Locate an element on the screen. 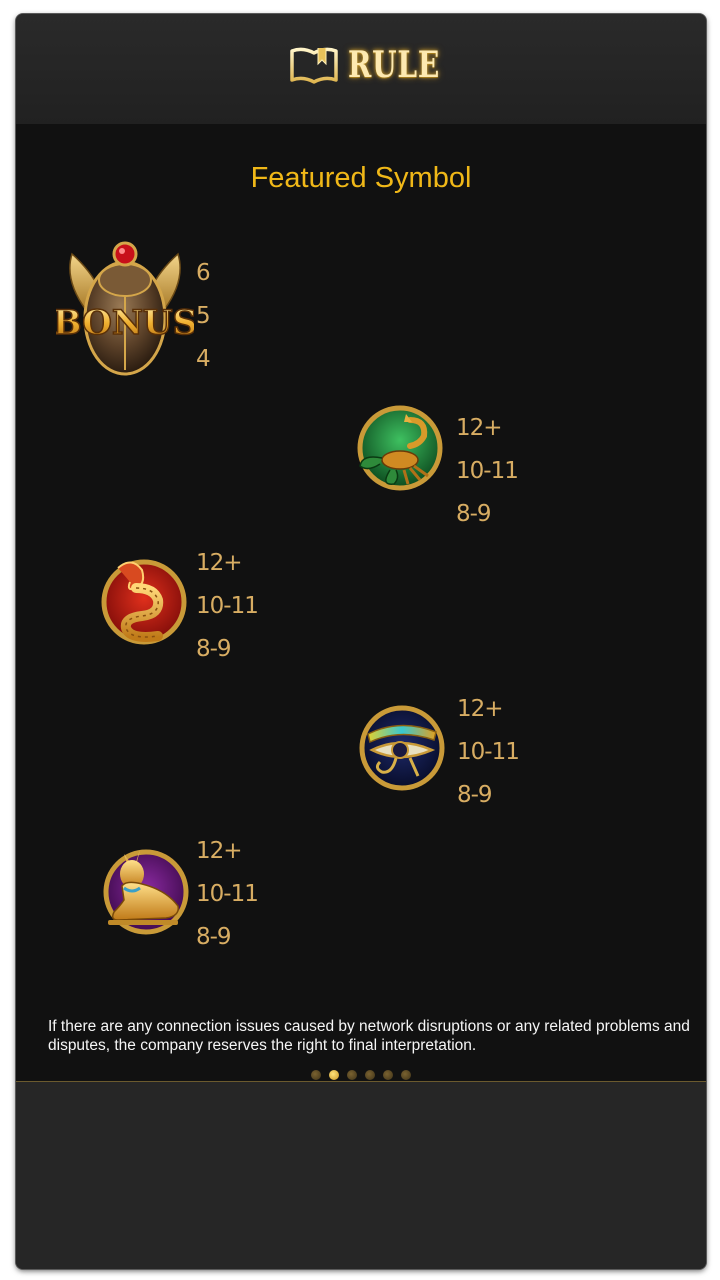 This screenshot has width=720, height=1280. symbol-scorpion is located at coordinates (398, 448).